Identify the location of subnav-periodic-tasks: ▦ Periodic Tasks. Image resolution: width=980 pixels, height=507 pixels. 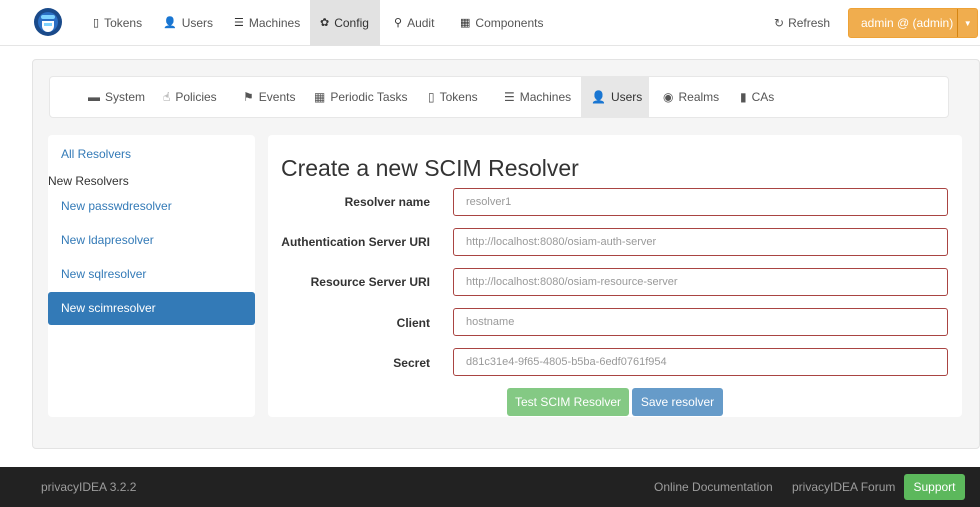
(361, 97).